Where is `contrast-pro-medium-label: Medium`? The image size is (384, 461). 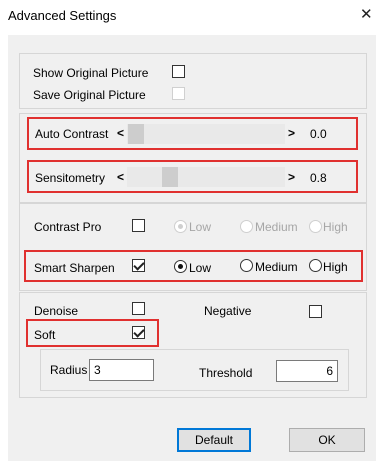 contrast-pro-medium-label: Medium is located at coordinates (276, 227).